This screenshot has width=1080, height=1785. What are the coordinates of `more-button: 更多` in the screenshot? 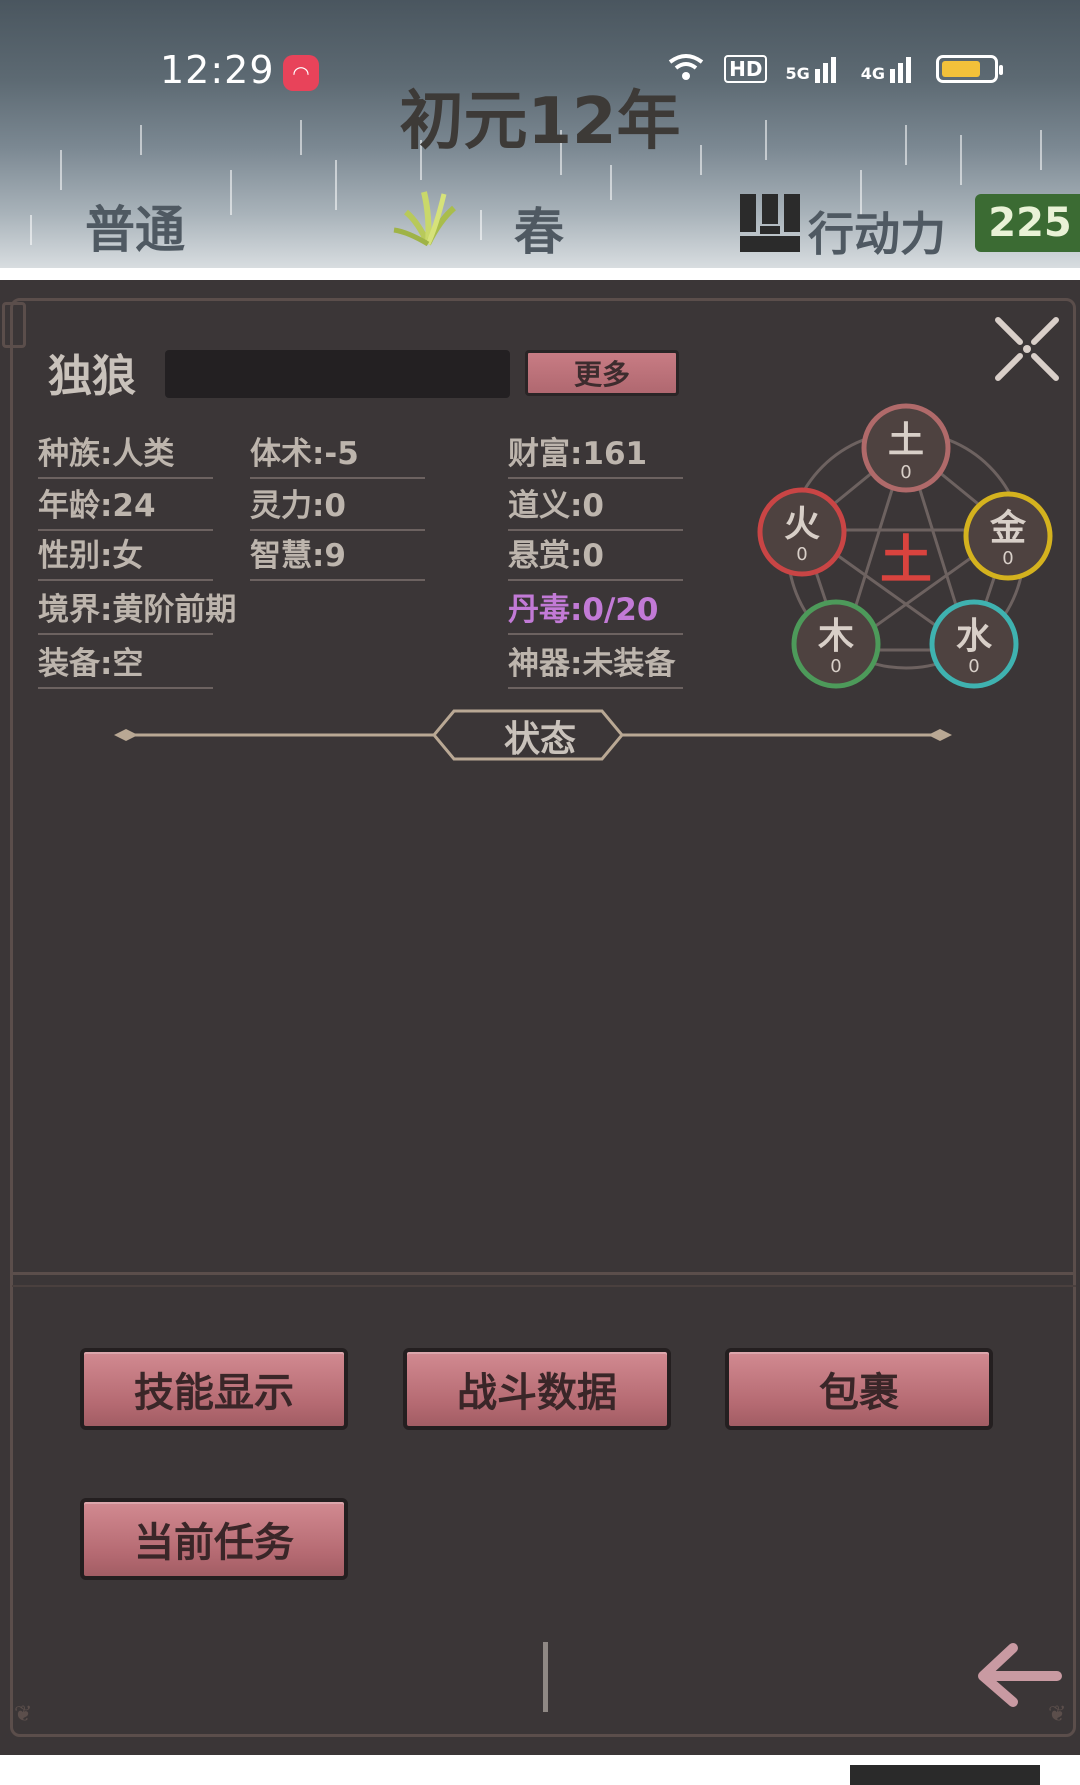 It's located at (602, 373).